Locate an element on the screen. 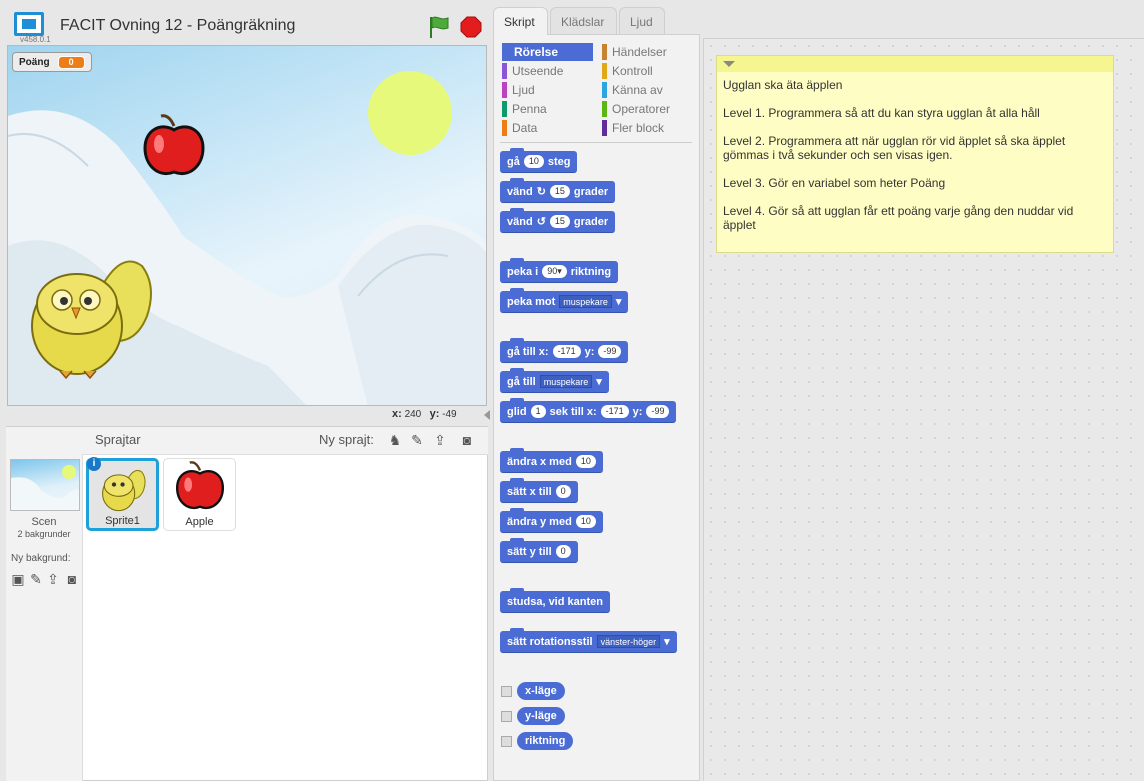 The image size is (1144, 781). version-label: v458.0.1 is located at coordinates (35, 39).